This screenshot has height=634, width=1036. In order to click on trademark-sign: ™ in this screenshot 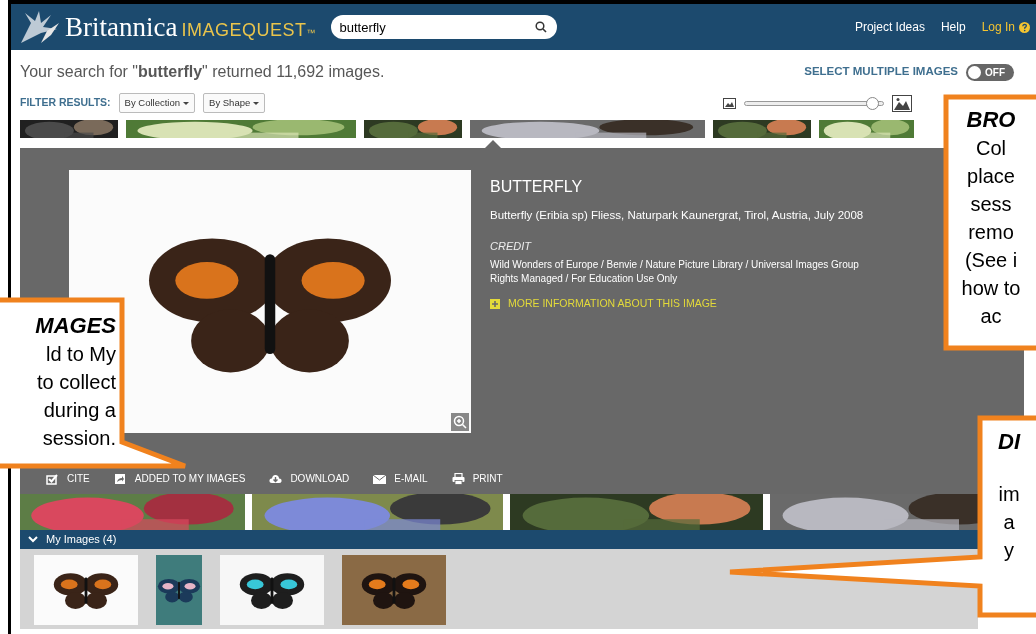, I will do `click(311, 33)`.